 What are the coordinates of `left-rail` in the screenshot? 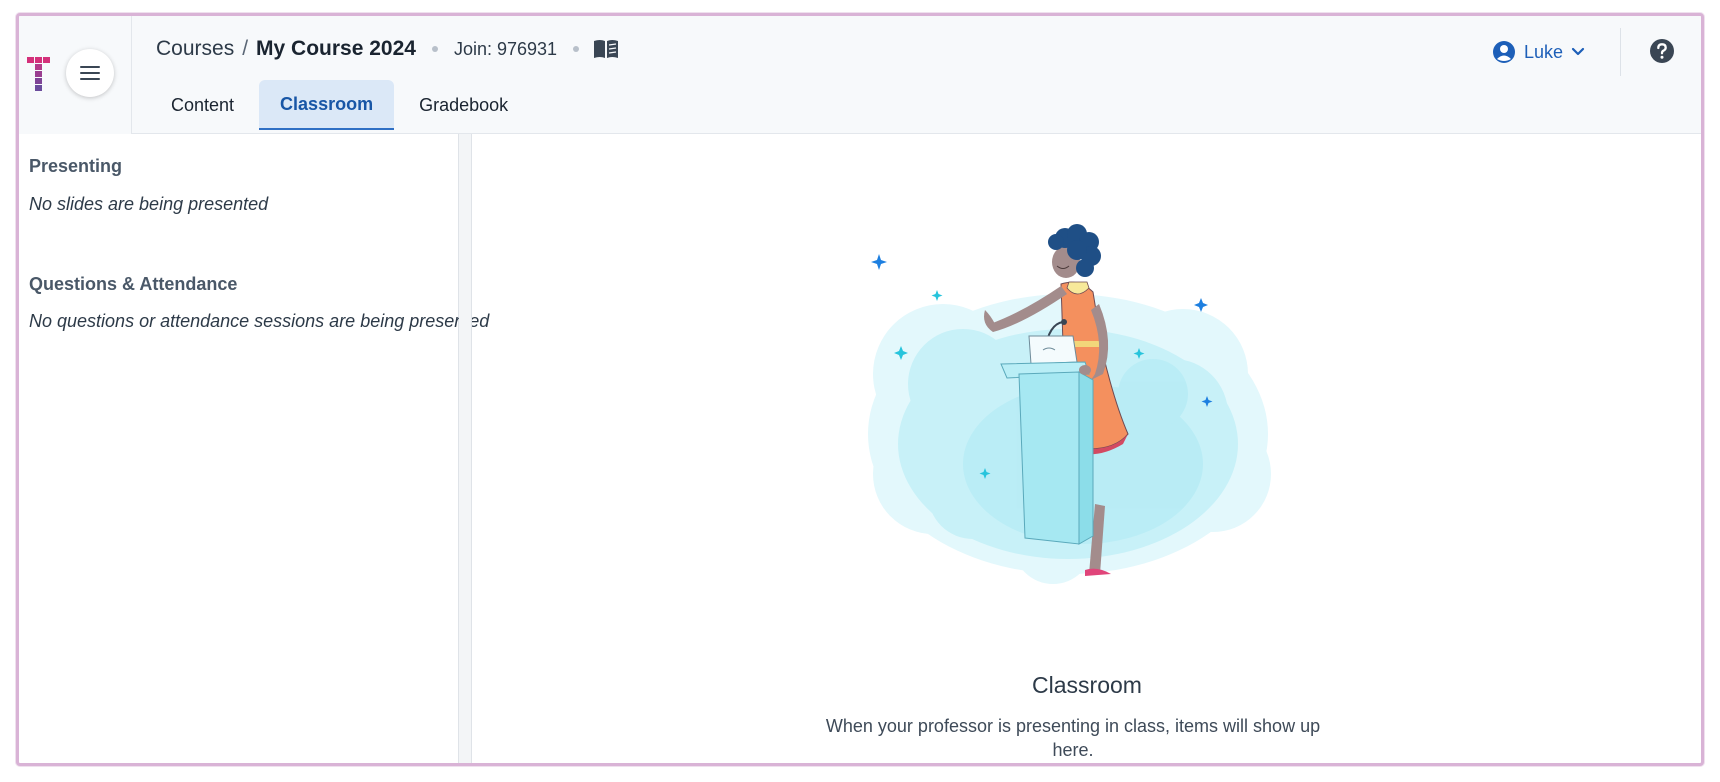 It's located at (75, 75).